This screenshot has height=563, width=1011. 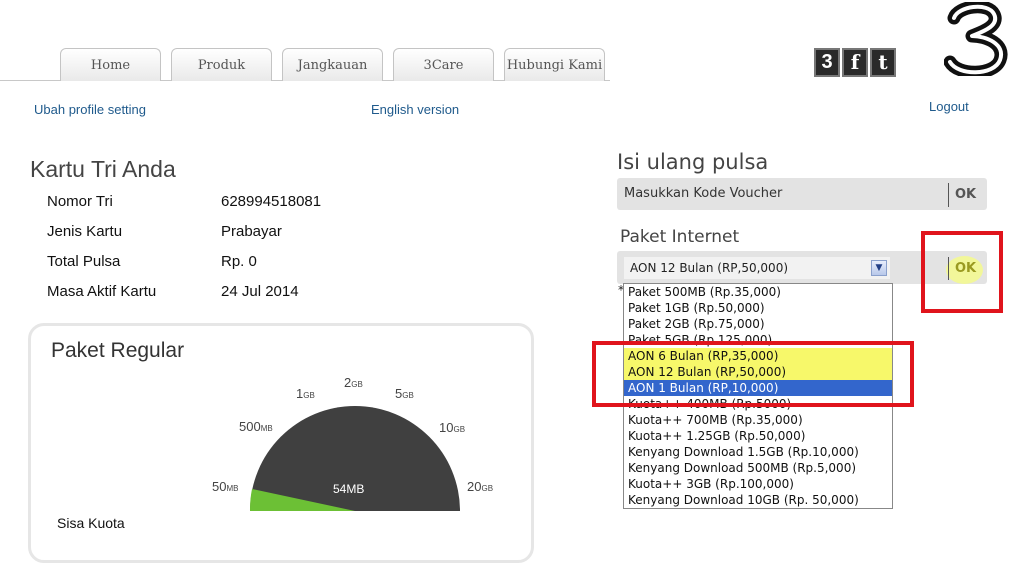 What do you see at coordinates (976, 39) in the screenshot?
I see `tri-logo` at bounding box center [976, 39].